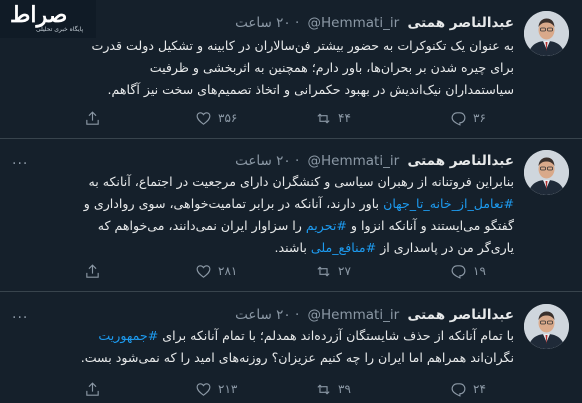 Image resolution: width=582 pixels, height=403 pixels. Describe the element at coordinates (292, 247) in the screenshot. I see `tweet-line-text: باشند.` at that location.